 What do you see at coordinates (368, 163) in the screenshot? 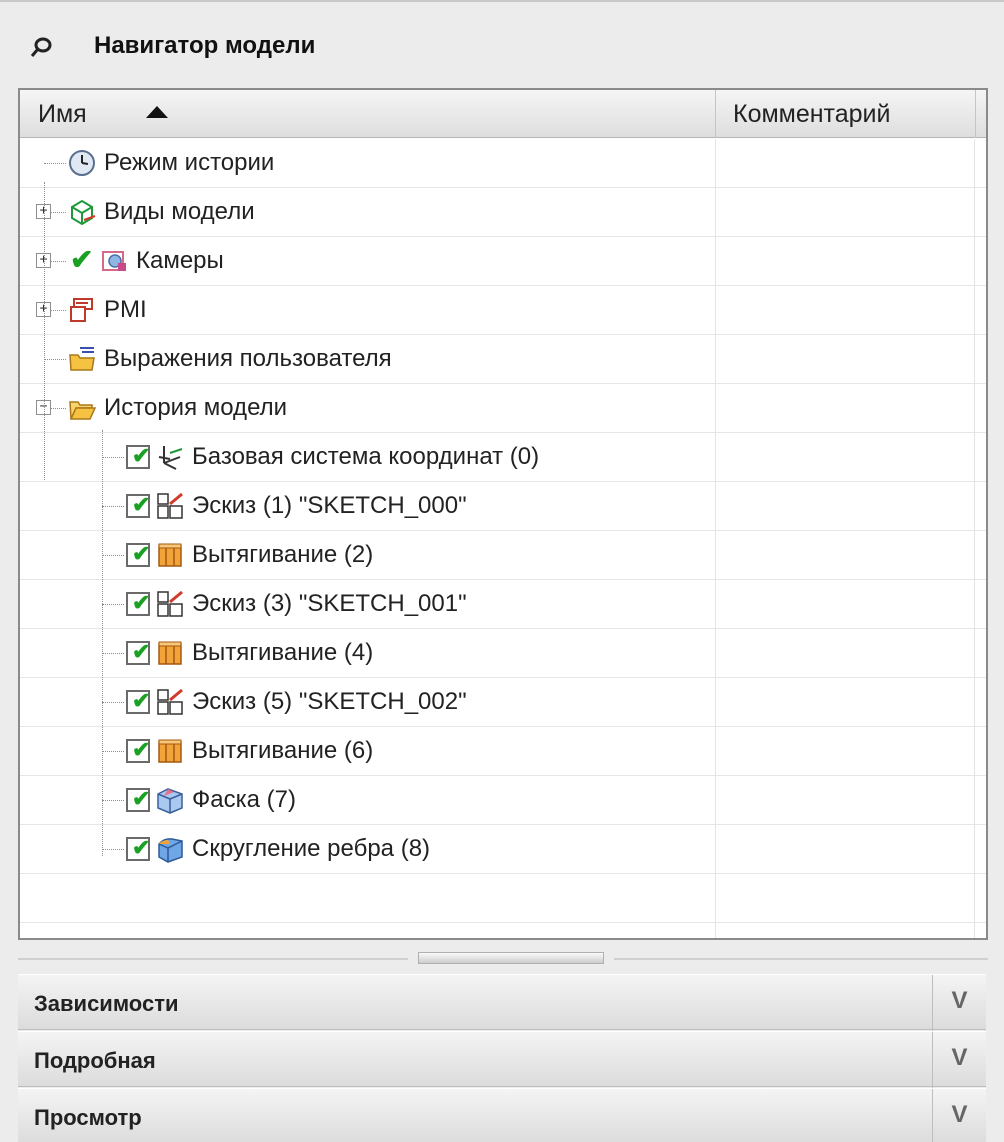
I see `tree-row-name-cell: Режим истории` at bounding box center [368, 163].